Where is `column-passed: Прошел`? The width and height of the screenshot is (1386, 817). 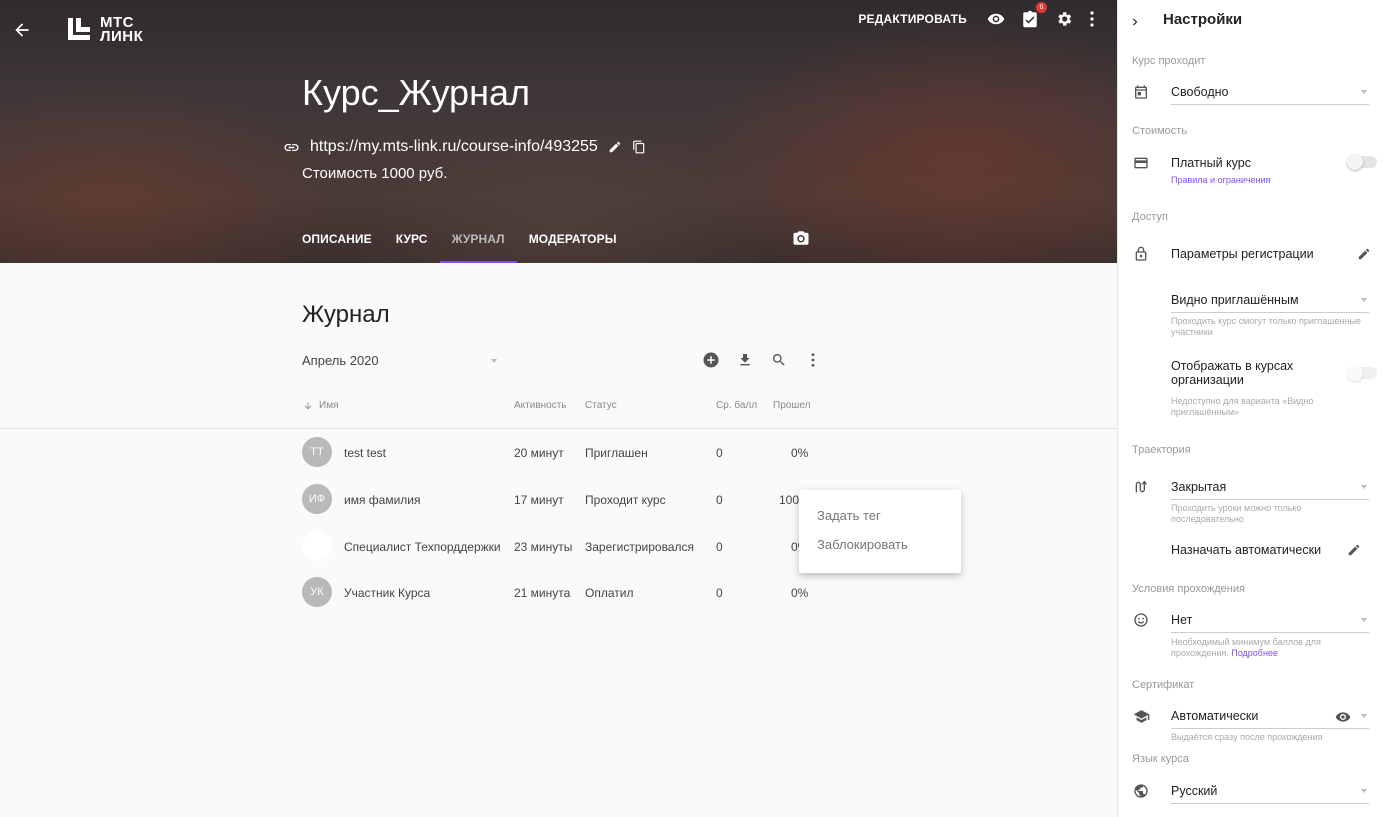
column-passed: Прошел is located at coordinates (791, 405).